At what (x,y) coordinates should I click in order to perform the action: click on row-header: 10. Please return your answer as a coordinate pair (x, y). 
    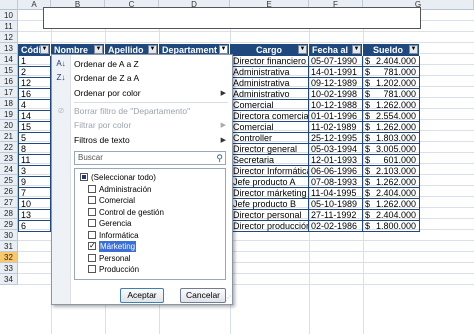
    Looking at the image, I should click on (9, 15).